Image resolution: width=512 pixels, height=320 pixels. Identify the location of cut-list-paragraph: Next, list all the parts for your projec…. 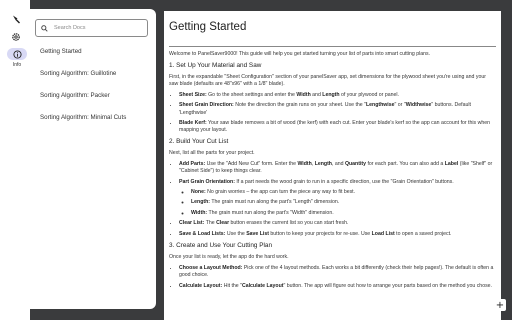
(212, 153).